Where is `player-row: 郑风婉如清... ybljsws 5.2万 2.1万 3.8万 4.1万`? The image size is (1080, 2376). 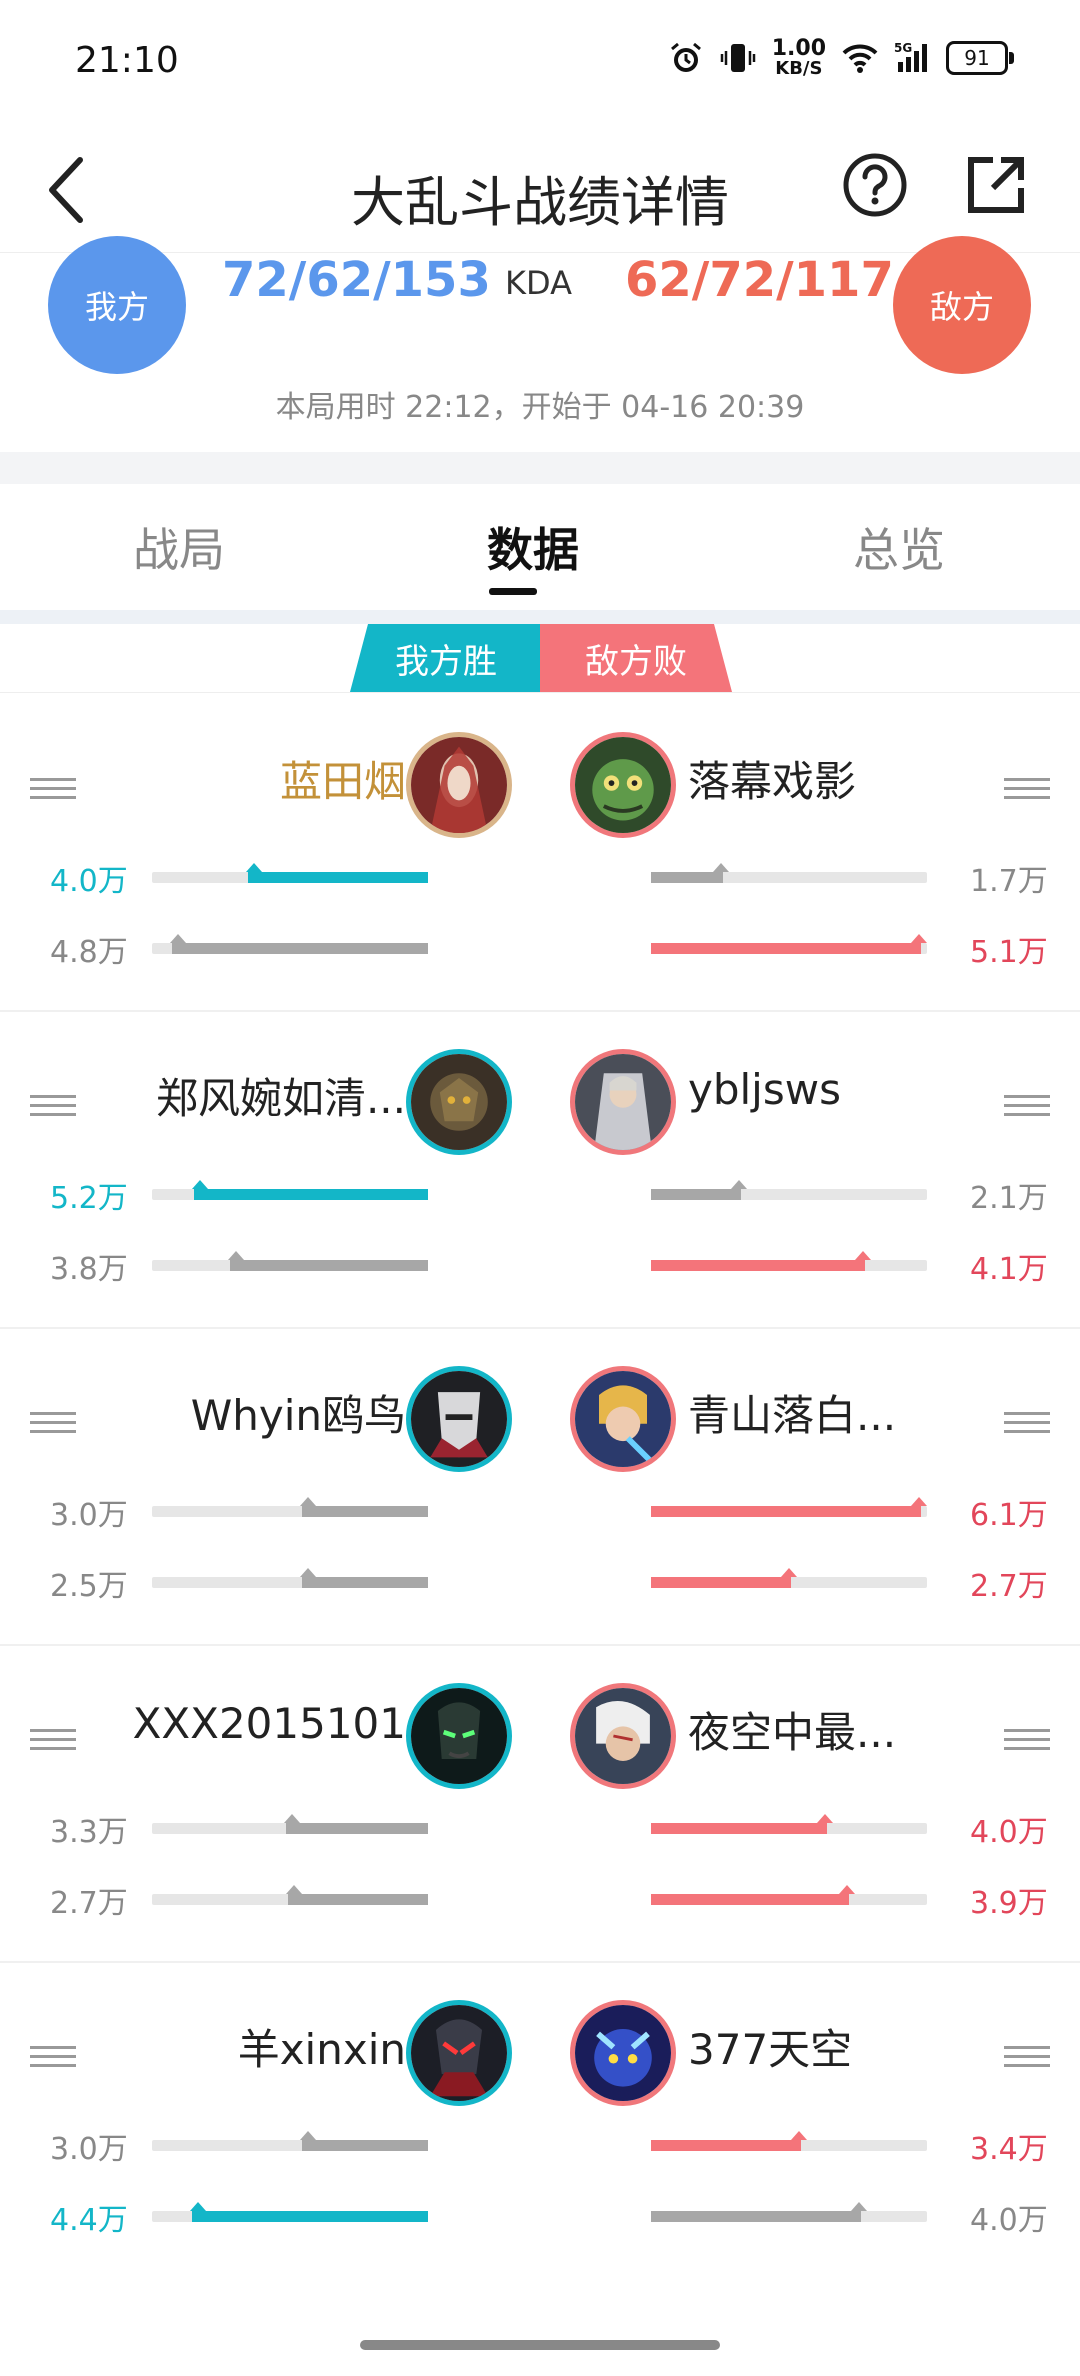 player-row: 郑风婉如清... ybljsws 5.2万 2.1万 3.8万 4.1万 is located at coordinates (540, 1170).